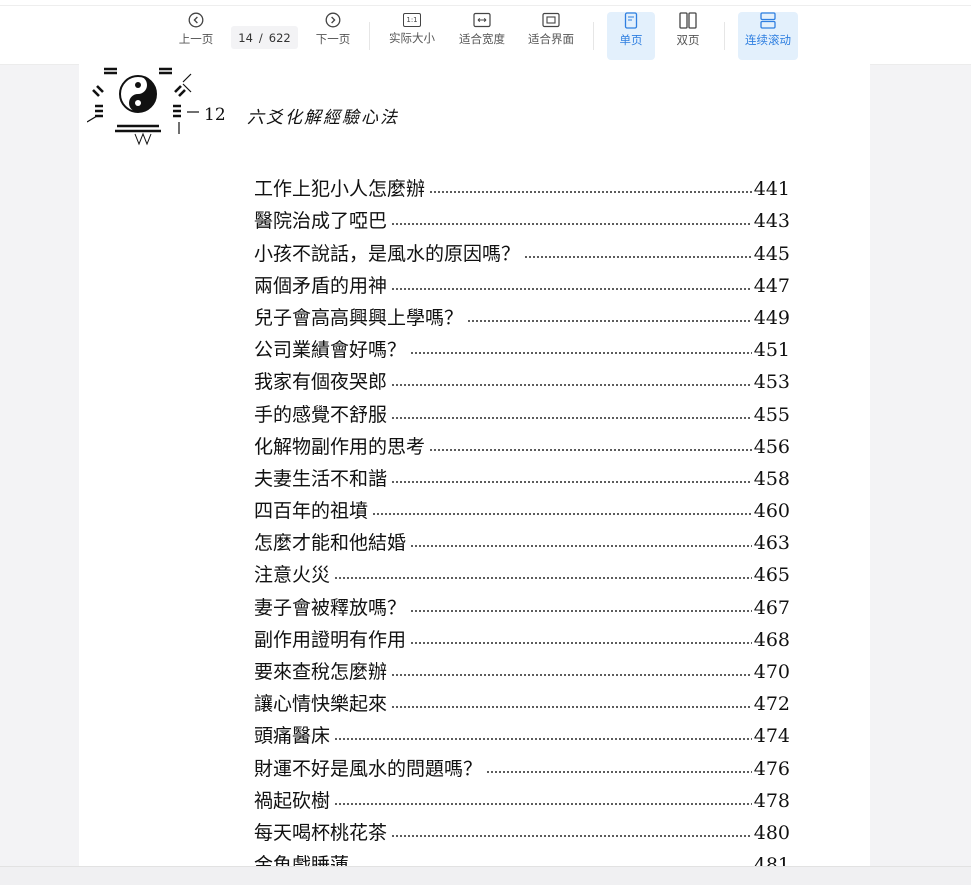 The height and width of the screenshot is (885, 971). I want to click on fit-page-button: 适合界面, so click(551, 36).